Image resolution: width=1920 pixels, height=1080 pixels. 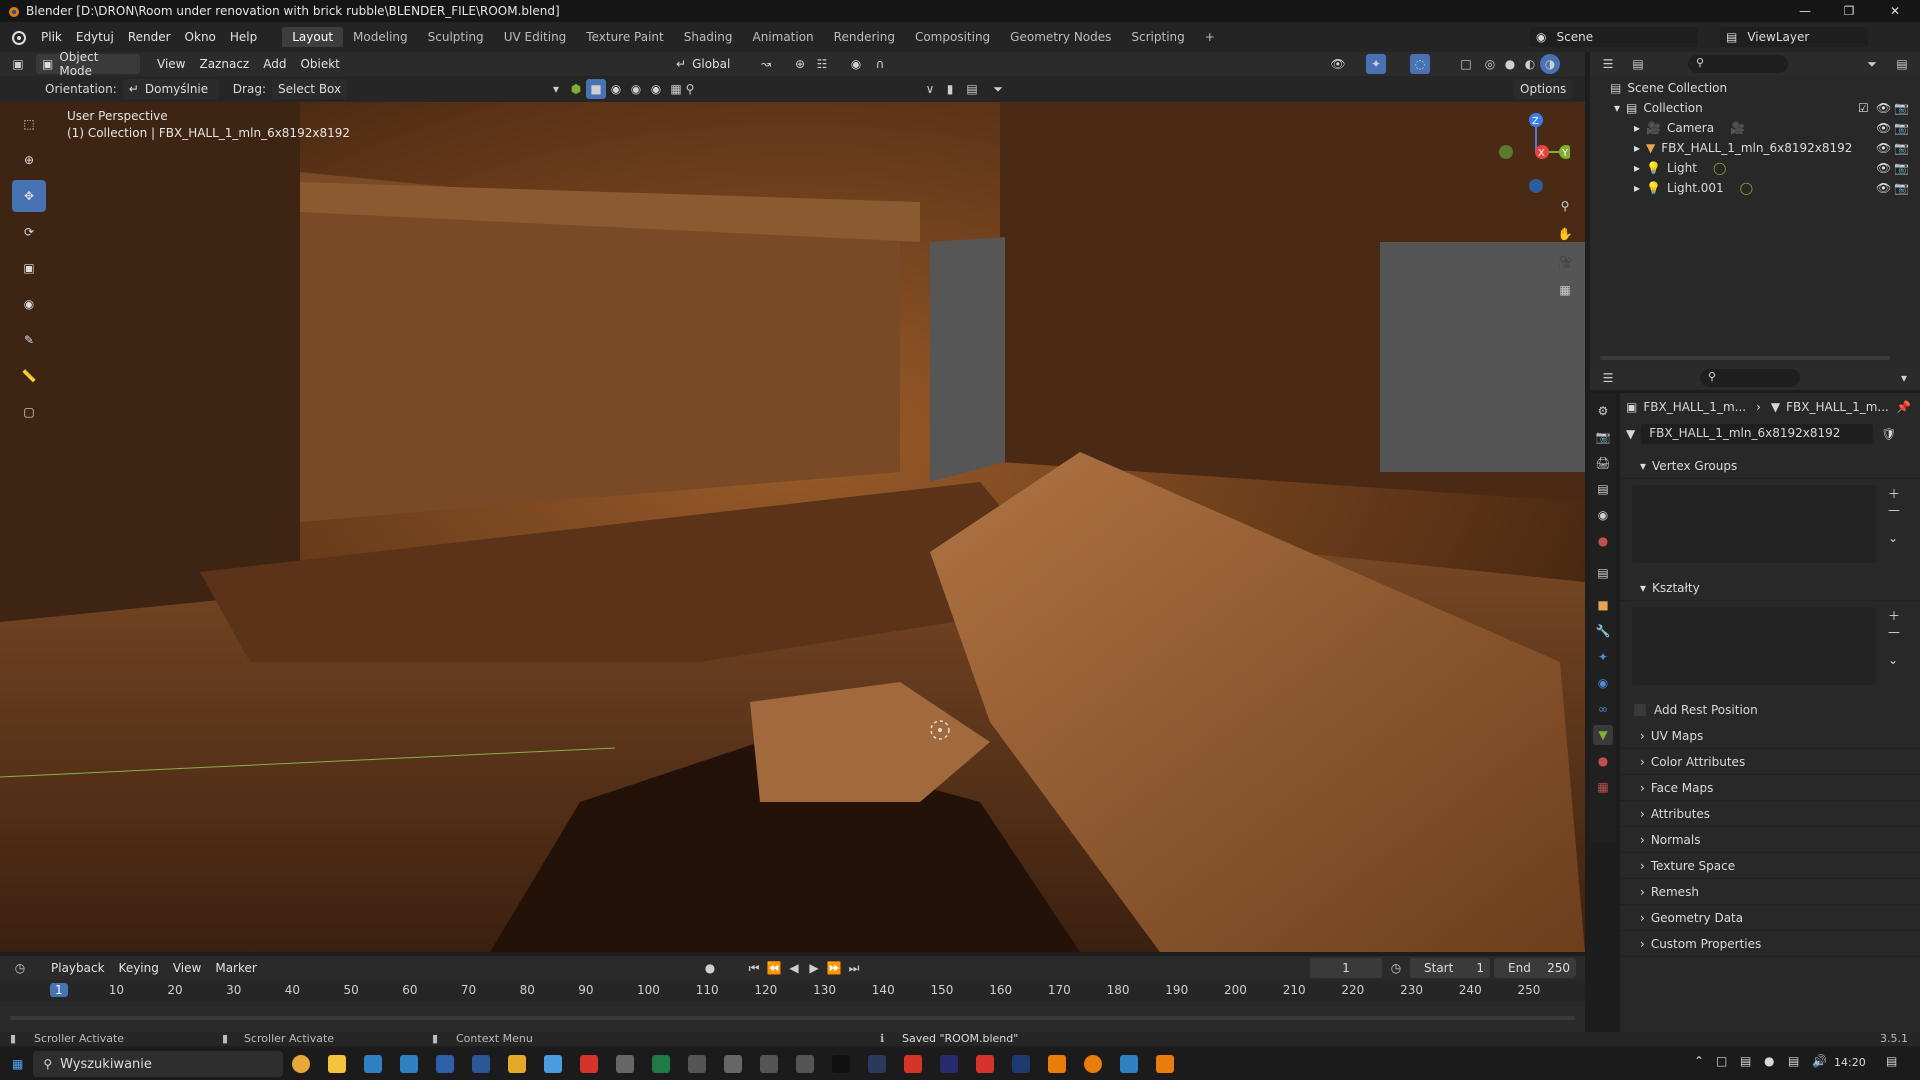 I want to click on solid-shading-icon: ●, so click(x=1510, y=64).